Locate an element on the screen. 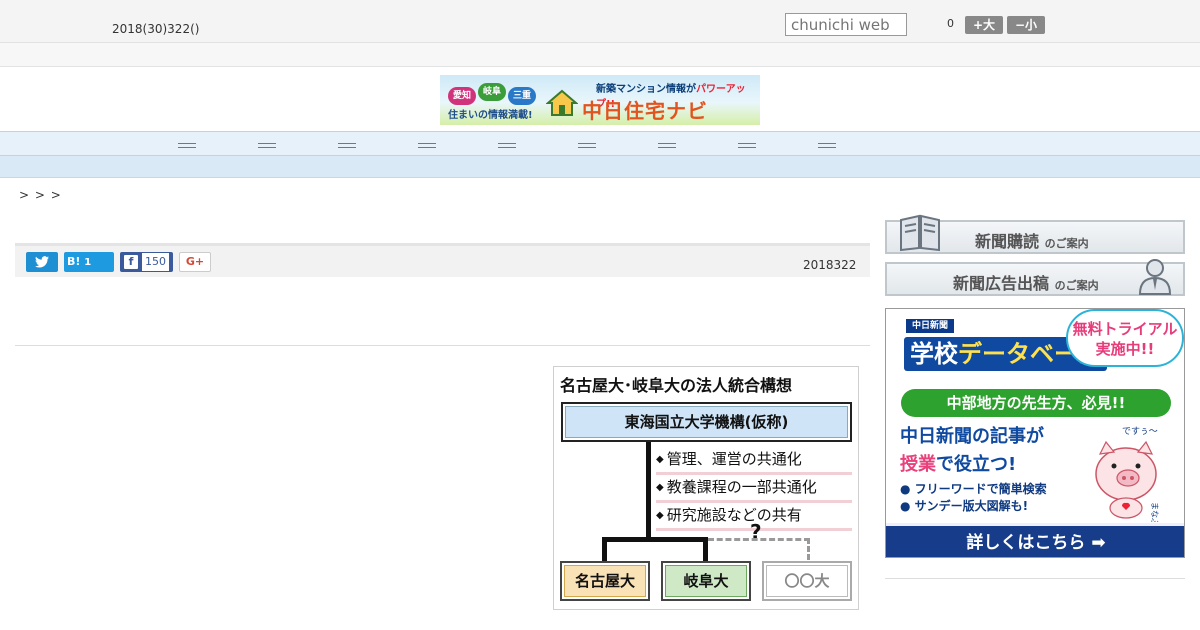 This screenshot has width=1200, height=630. figure-member-gifu: 岐阜大 is located at coordinates (706, 581).